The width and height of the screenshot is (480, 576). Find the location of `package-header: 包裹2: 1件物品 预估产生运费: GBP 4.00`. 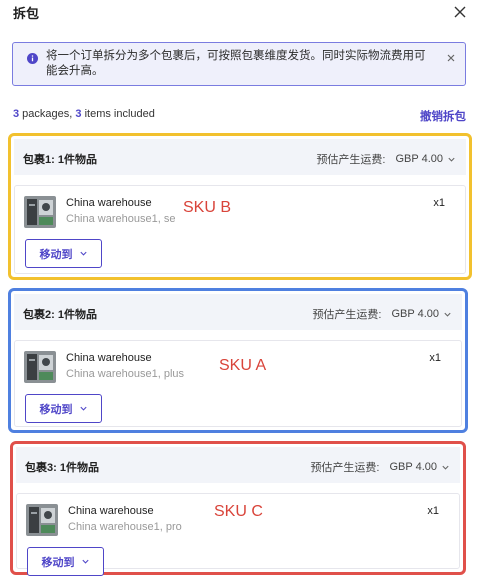

package-header: 包裹2: 1件物品 预估产生运费: GBP 4.00 is located at coordinates (238, 312).